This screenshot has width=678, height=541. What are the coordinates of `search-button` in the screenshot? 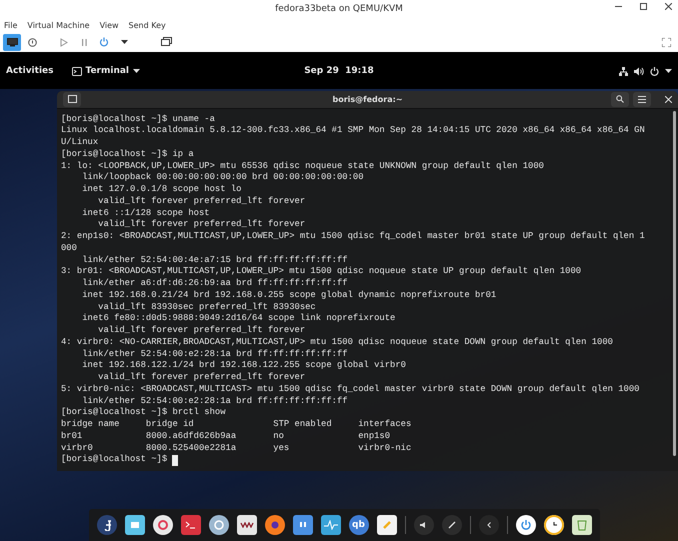 It's located at (620, 99).